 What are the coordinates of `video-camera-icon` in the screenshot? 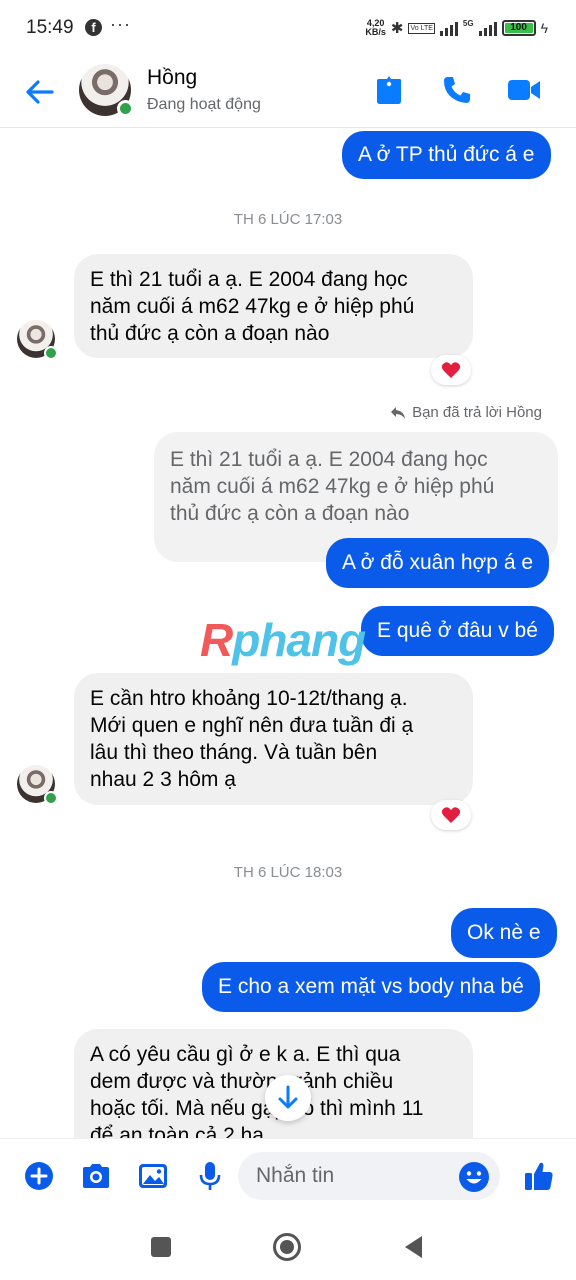 It's located at (524, 90).